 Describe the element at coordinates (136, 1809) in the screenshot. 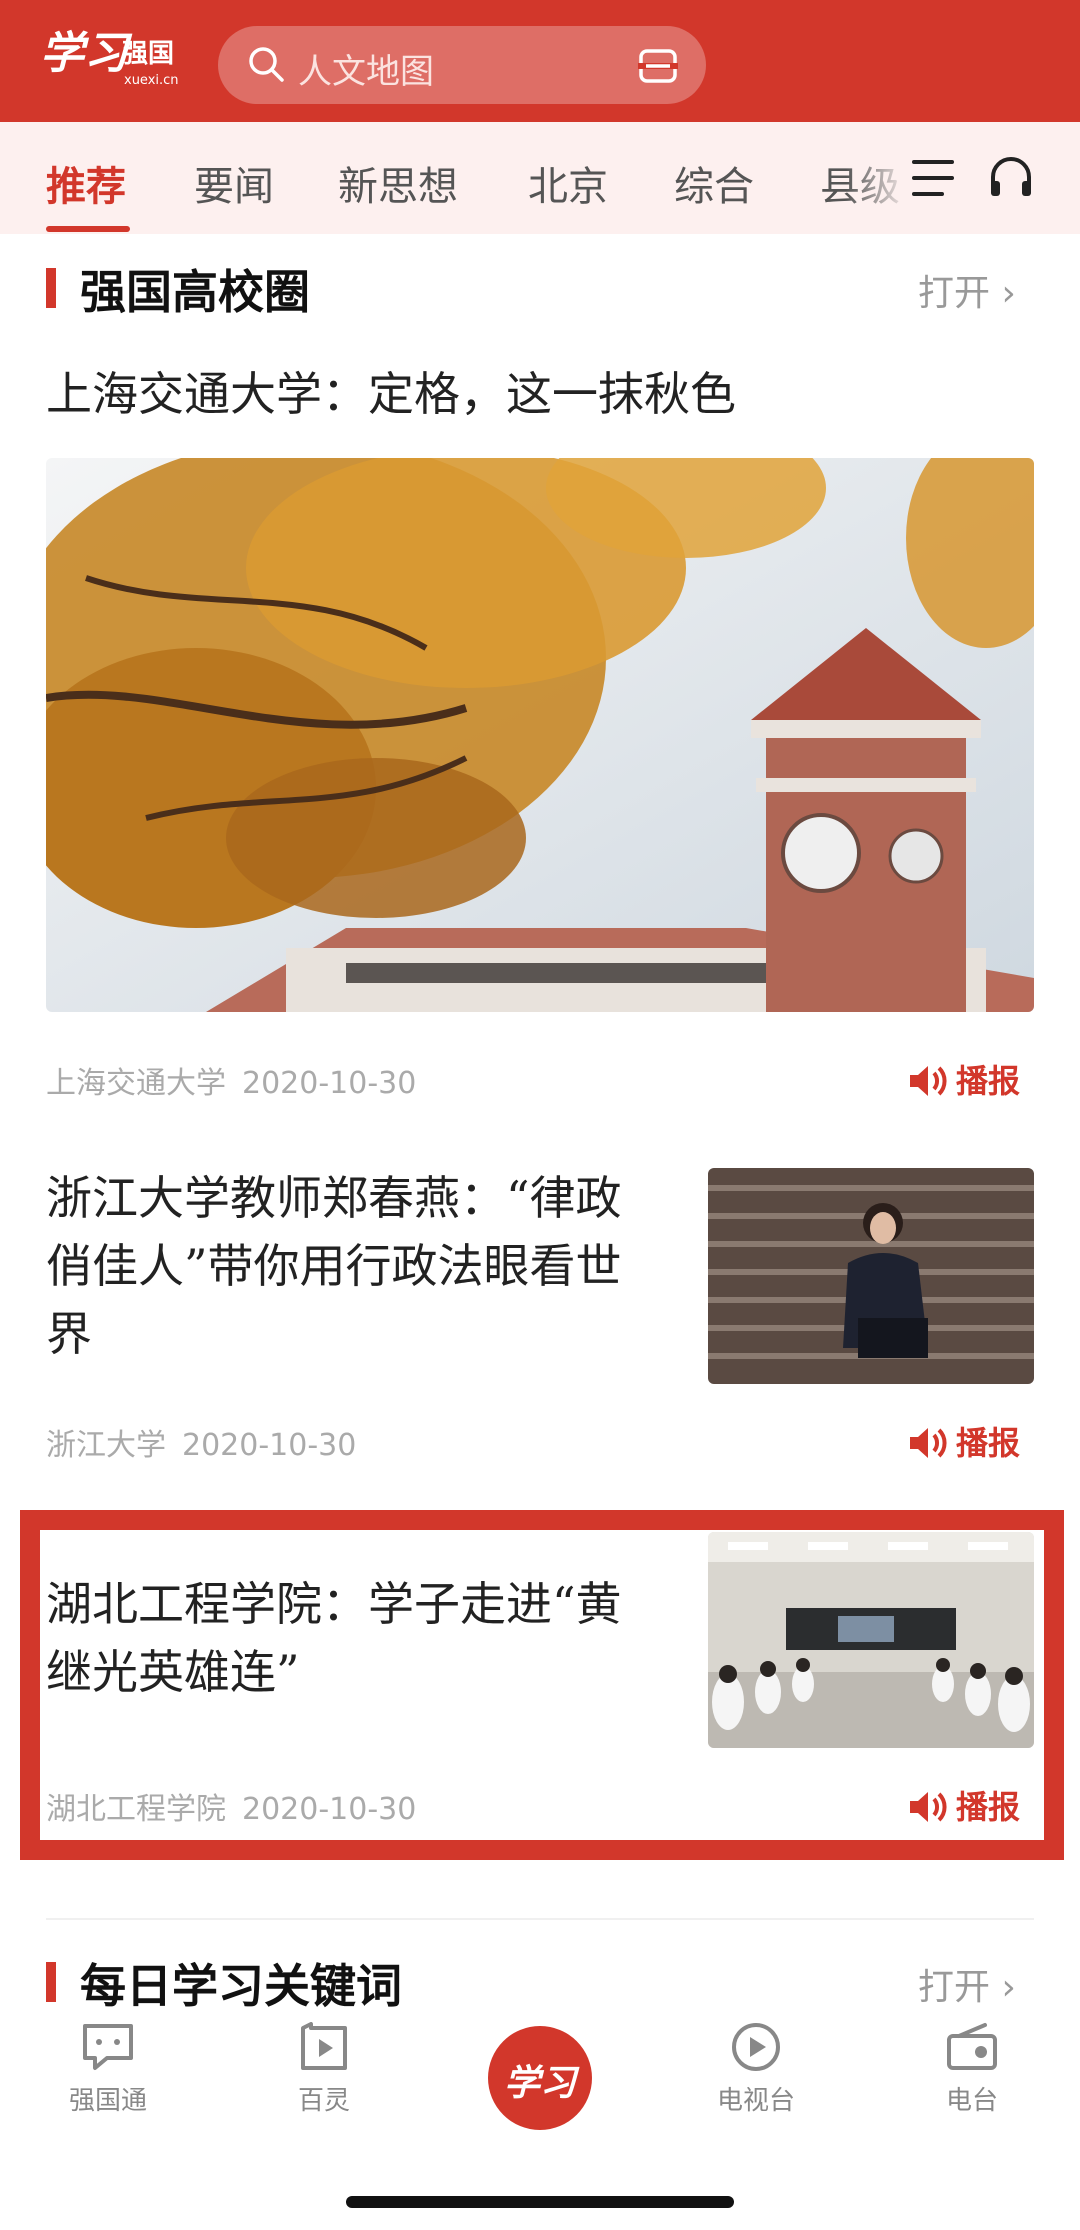

I see `article-source: 湖北工程学院` at that location.